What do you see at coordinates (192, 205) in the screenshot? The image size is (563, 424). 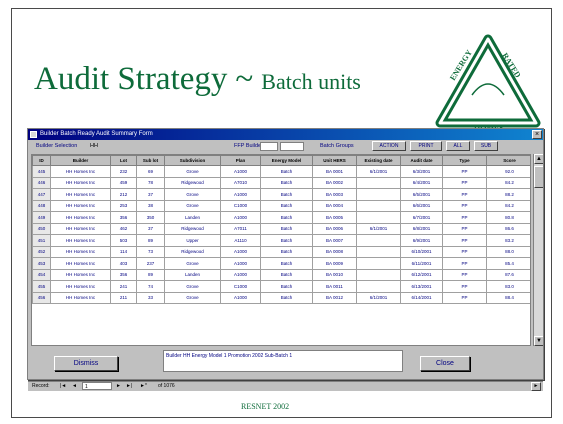 I see `table-cell: Grove` at bounding box center [192, 205].